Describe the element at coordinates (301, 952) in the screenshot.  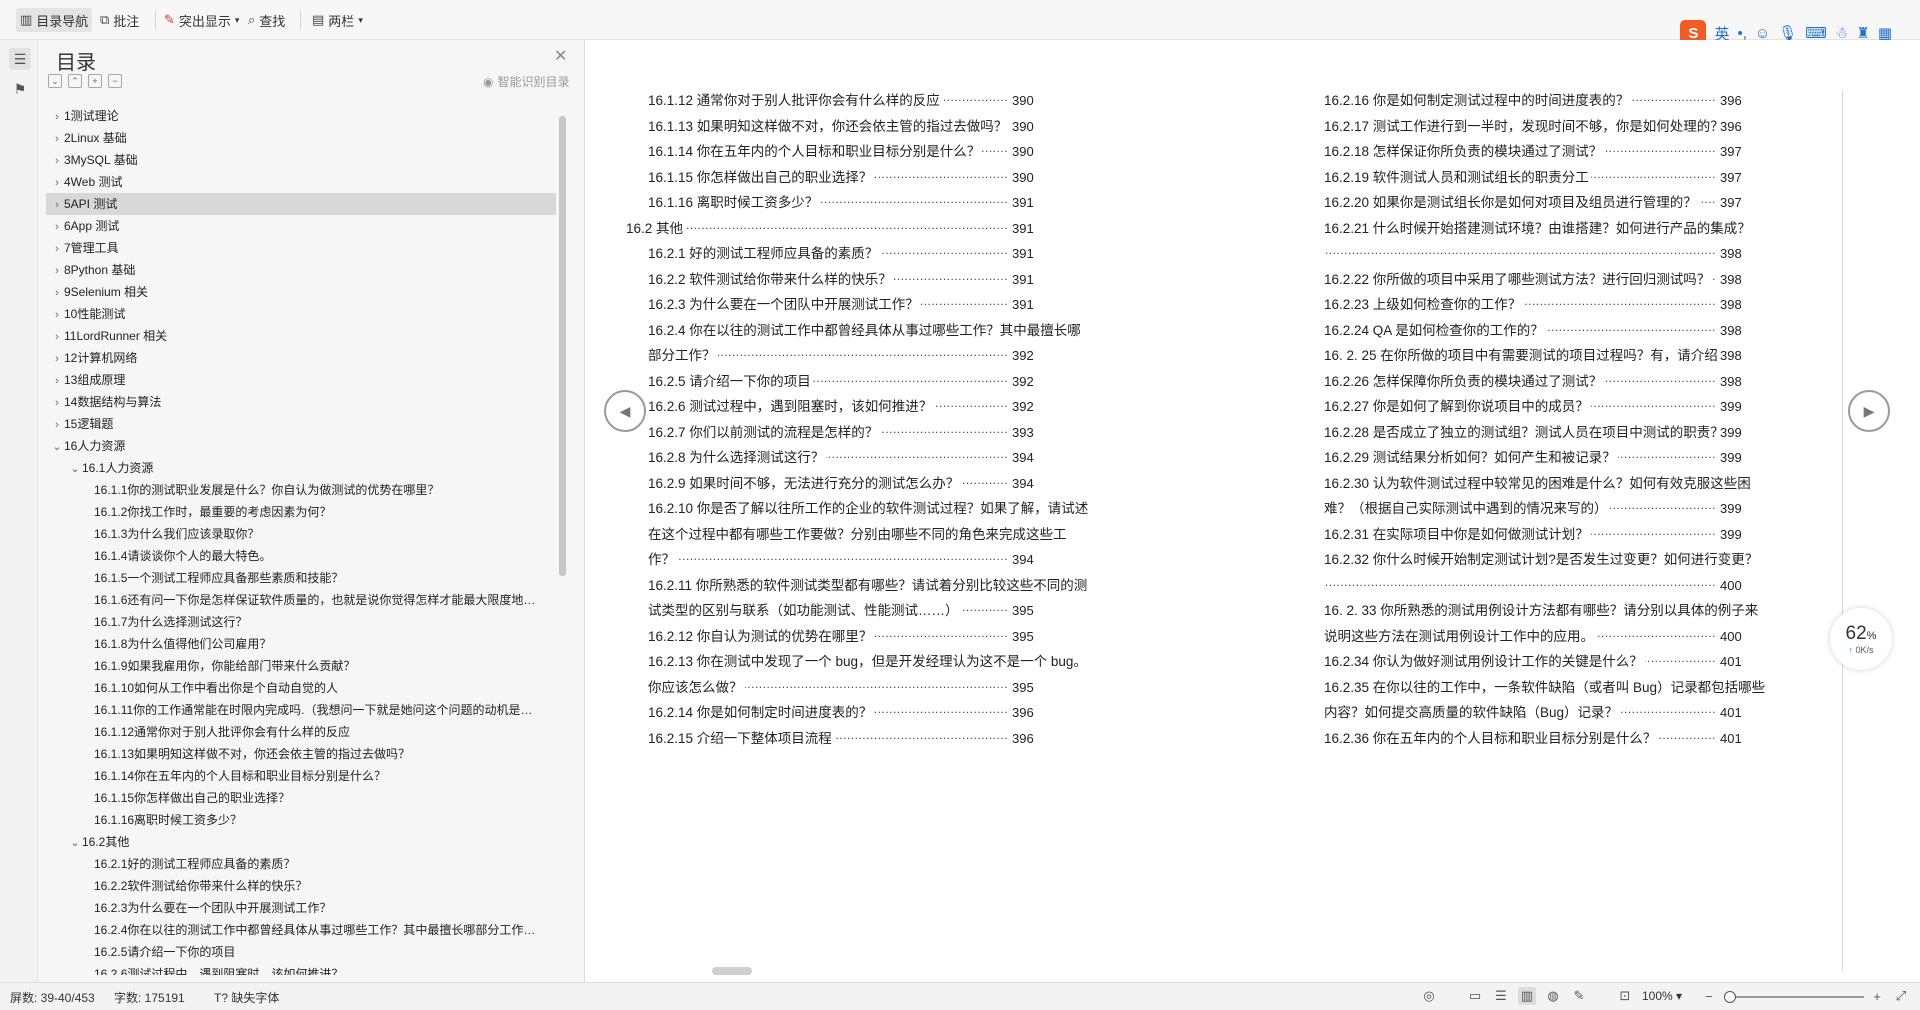
I see `toc-item: 16.2.5请介绍一下你的项目` at that location.